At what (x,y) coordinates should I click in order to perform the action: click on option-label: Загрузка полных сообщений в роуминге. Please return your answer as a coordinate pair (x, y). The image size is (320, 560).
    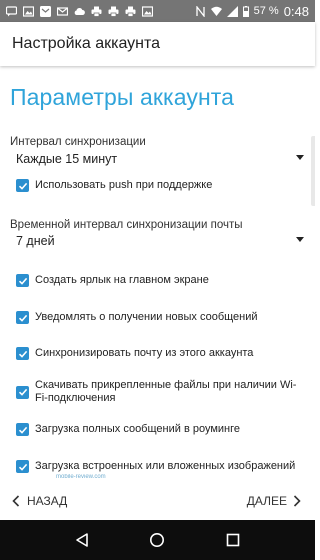
    Looking at the image, I should click on (138, 429).